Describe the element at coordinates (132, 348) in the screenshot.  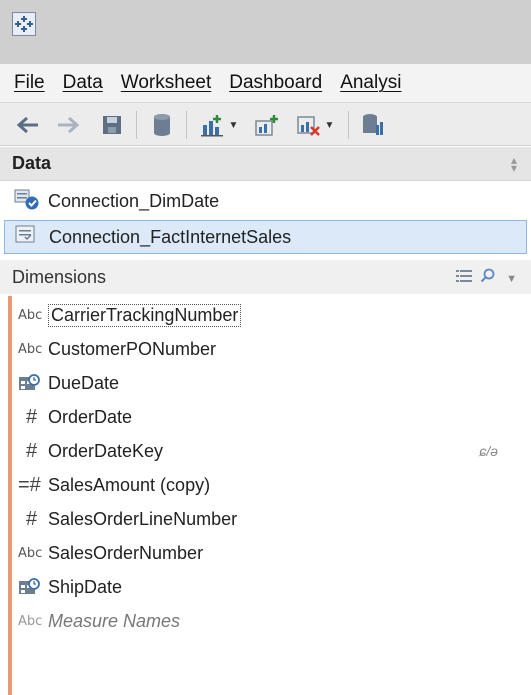
I see `field-label: CustomerPONumber` at that location.